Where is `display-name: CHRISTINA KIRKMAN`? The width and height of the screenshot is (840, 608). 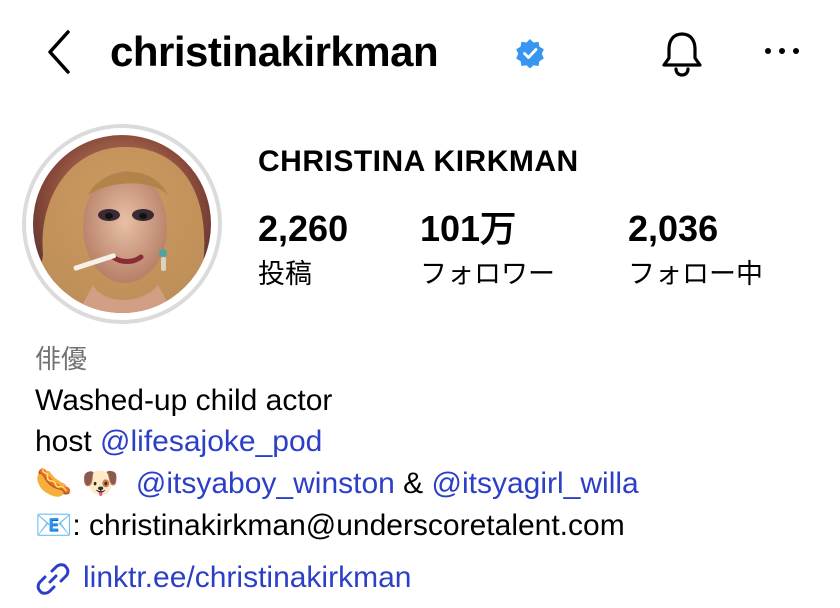
display-name: CHRISTINA KIRKMAN is located at coordinates (418, 161).